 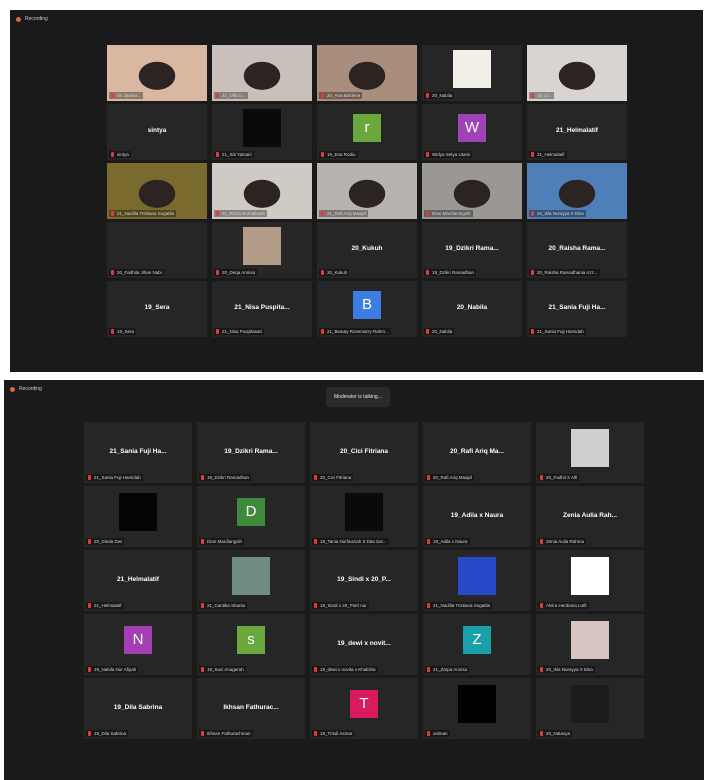 What do you see at coordinates (138, 516) in the screenshot?
I see `participant-tile: 20_Dinda Dwi` at bounding box center [138, 516].